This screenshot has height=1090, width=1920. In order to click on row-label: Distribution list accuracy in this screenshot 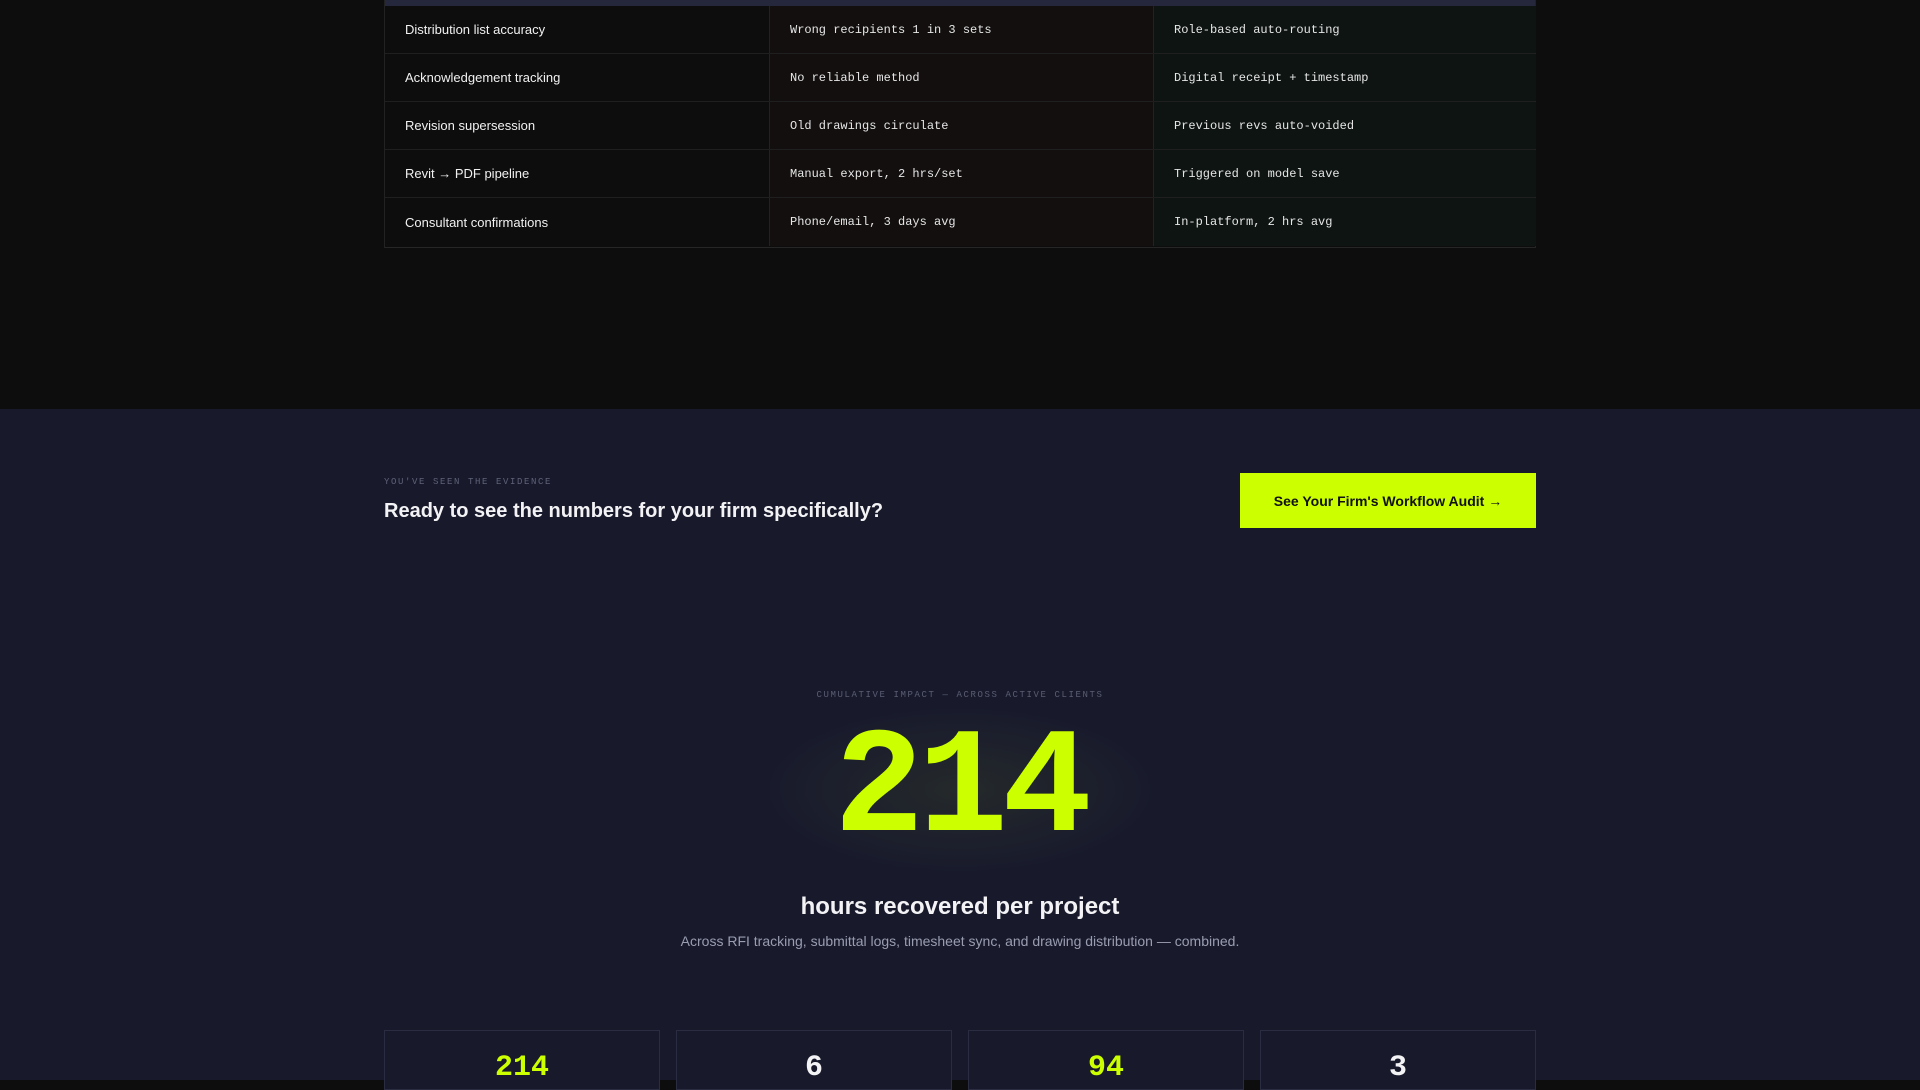, I will do `click(475, 29)`.